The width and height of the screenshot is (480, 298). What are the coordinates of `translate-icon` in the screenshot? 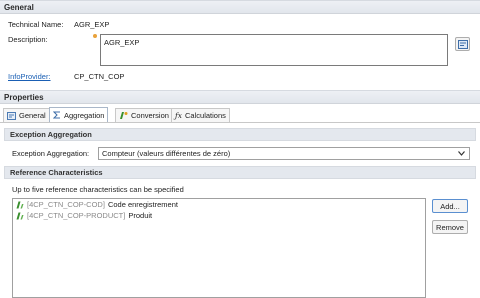 It's located at (462, 44).